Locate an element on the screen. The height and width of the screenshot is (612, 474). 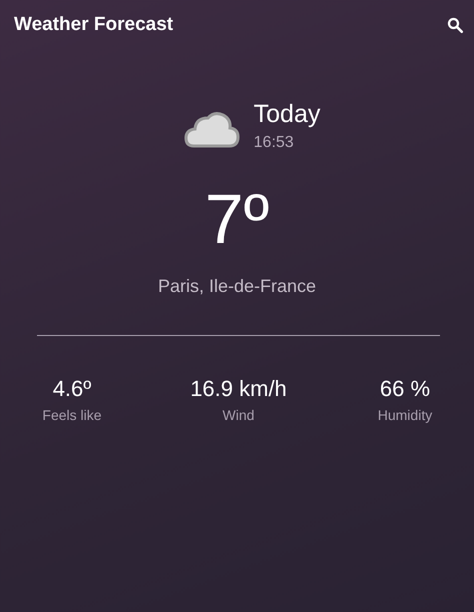
detail-label: Feels like is located at coordinates (72, 415).